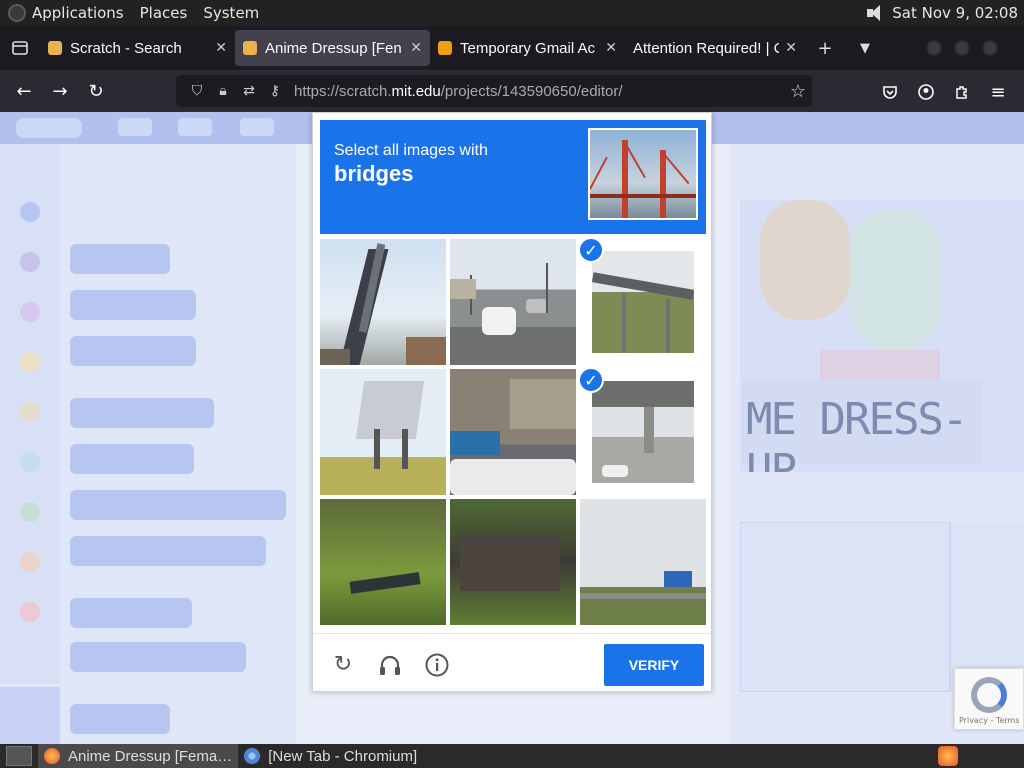  I want to click on tracking-protection-shield-icon: ⛉, so click(197, 91).